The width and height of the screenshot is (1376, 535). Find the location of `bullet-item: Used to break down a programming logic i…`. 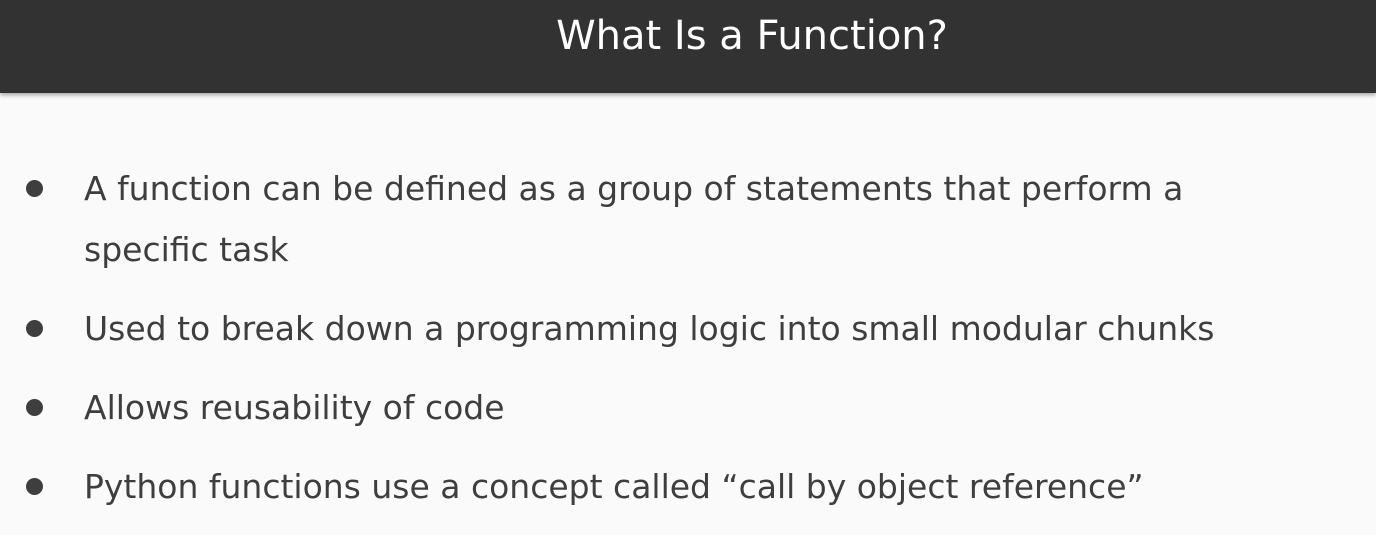

bullet-item: Used to break down a programming logic i… is located at coordinates (657, 328).